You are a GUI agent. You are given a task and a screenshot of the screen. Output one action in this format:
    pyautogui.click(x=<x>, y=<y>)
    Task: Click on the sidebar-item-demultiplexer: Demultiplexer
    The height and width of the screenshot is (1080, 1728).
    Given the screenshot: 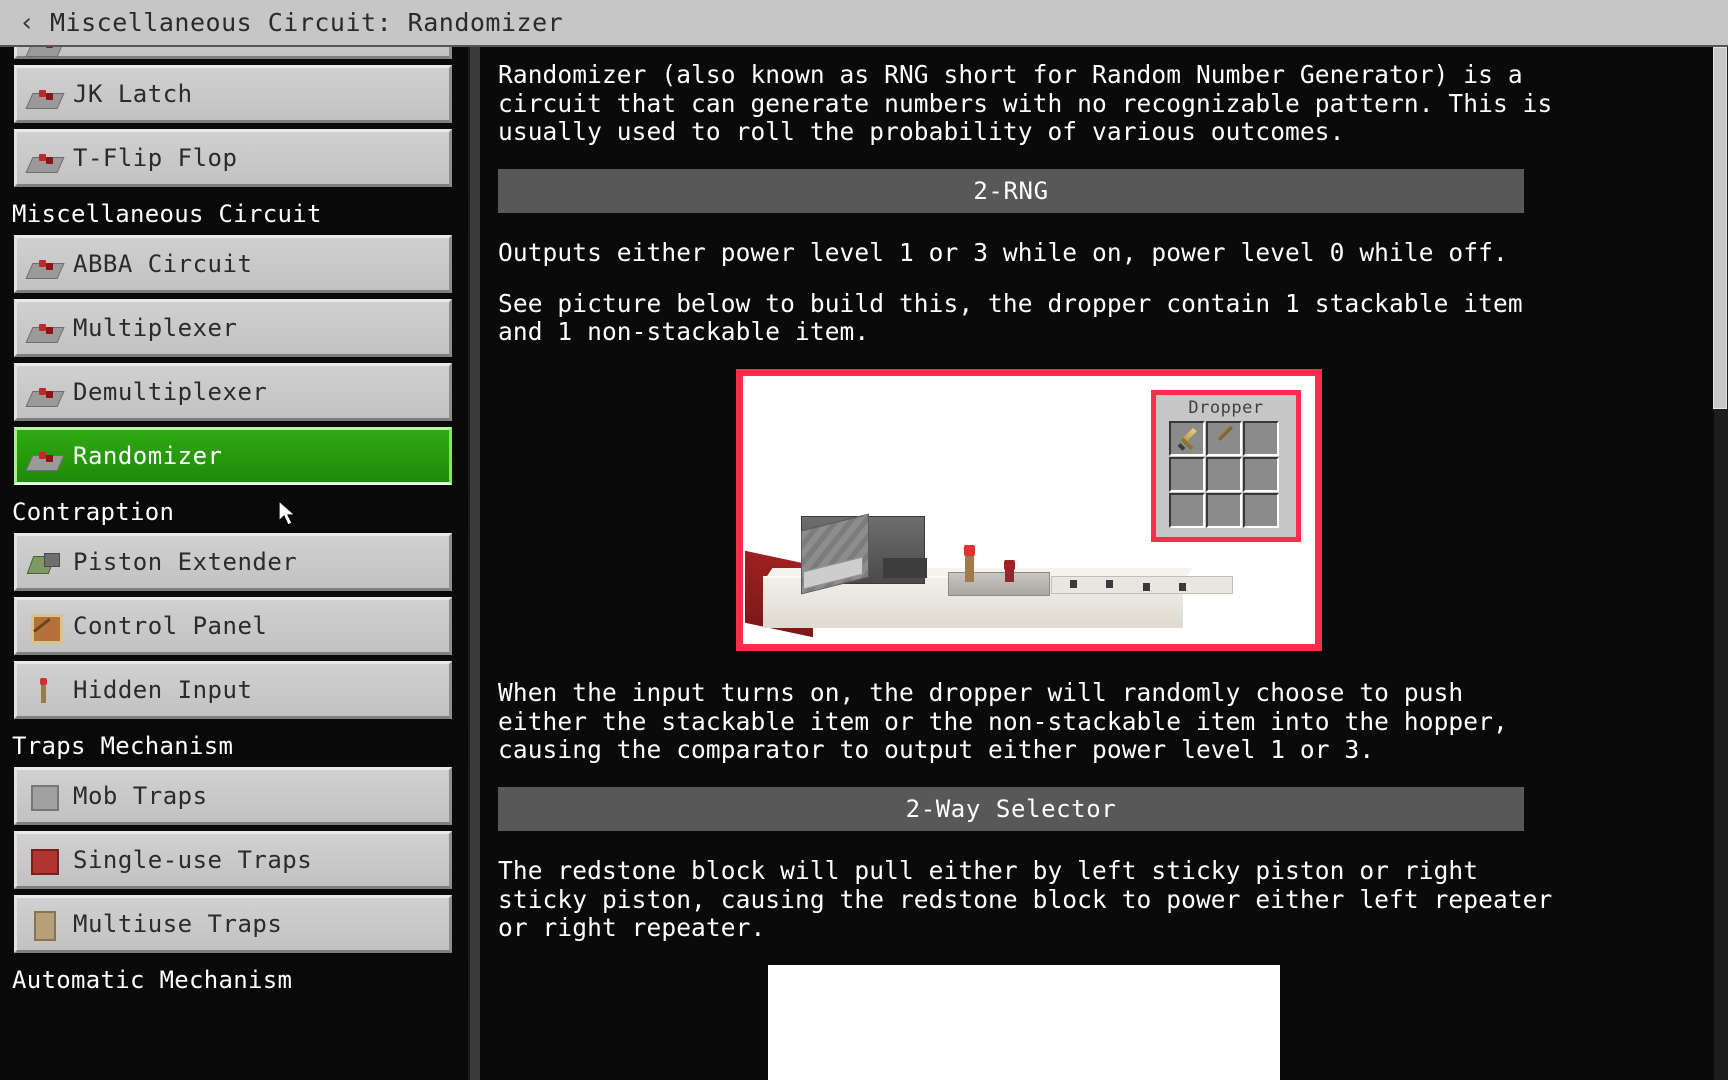 What is the action you would take?
    pyautogui.click(x=233, y=392)
    